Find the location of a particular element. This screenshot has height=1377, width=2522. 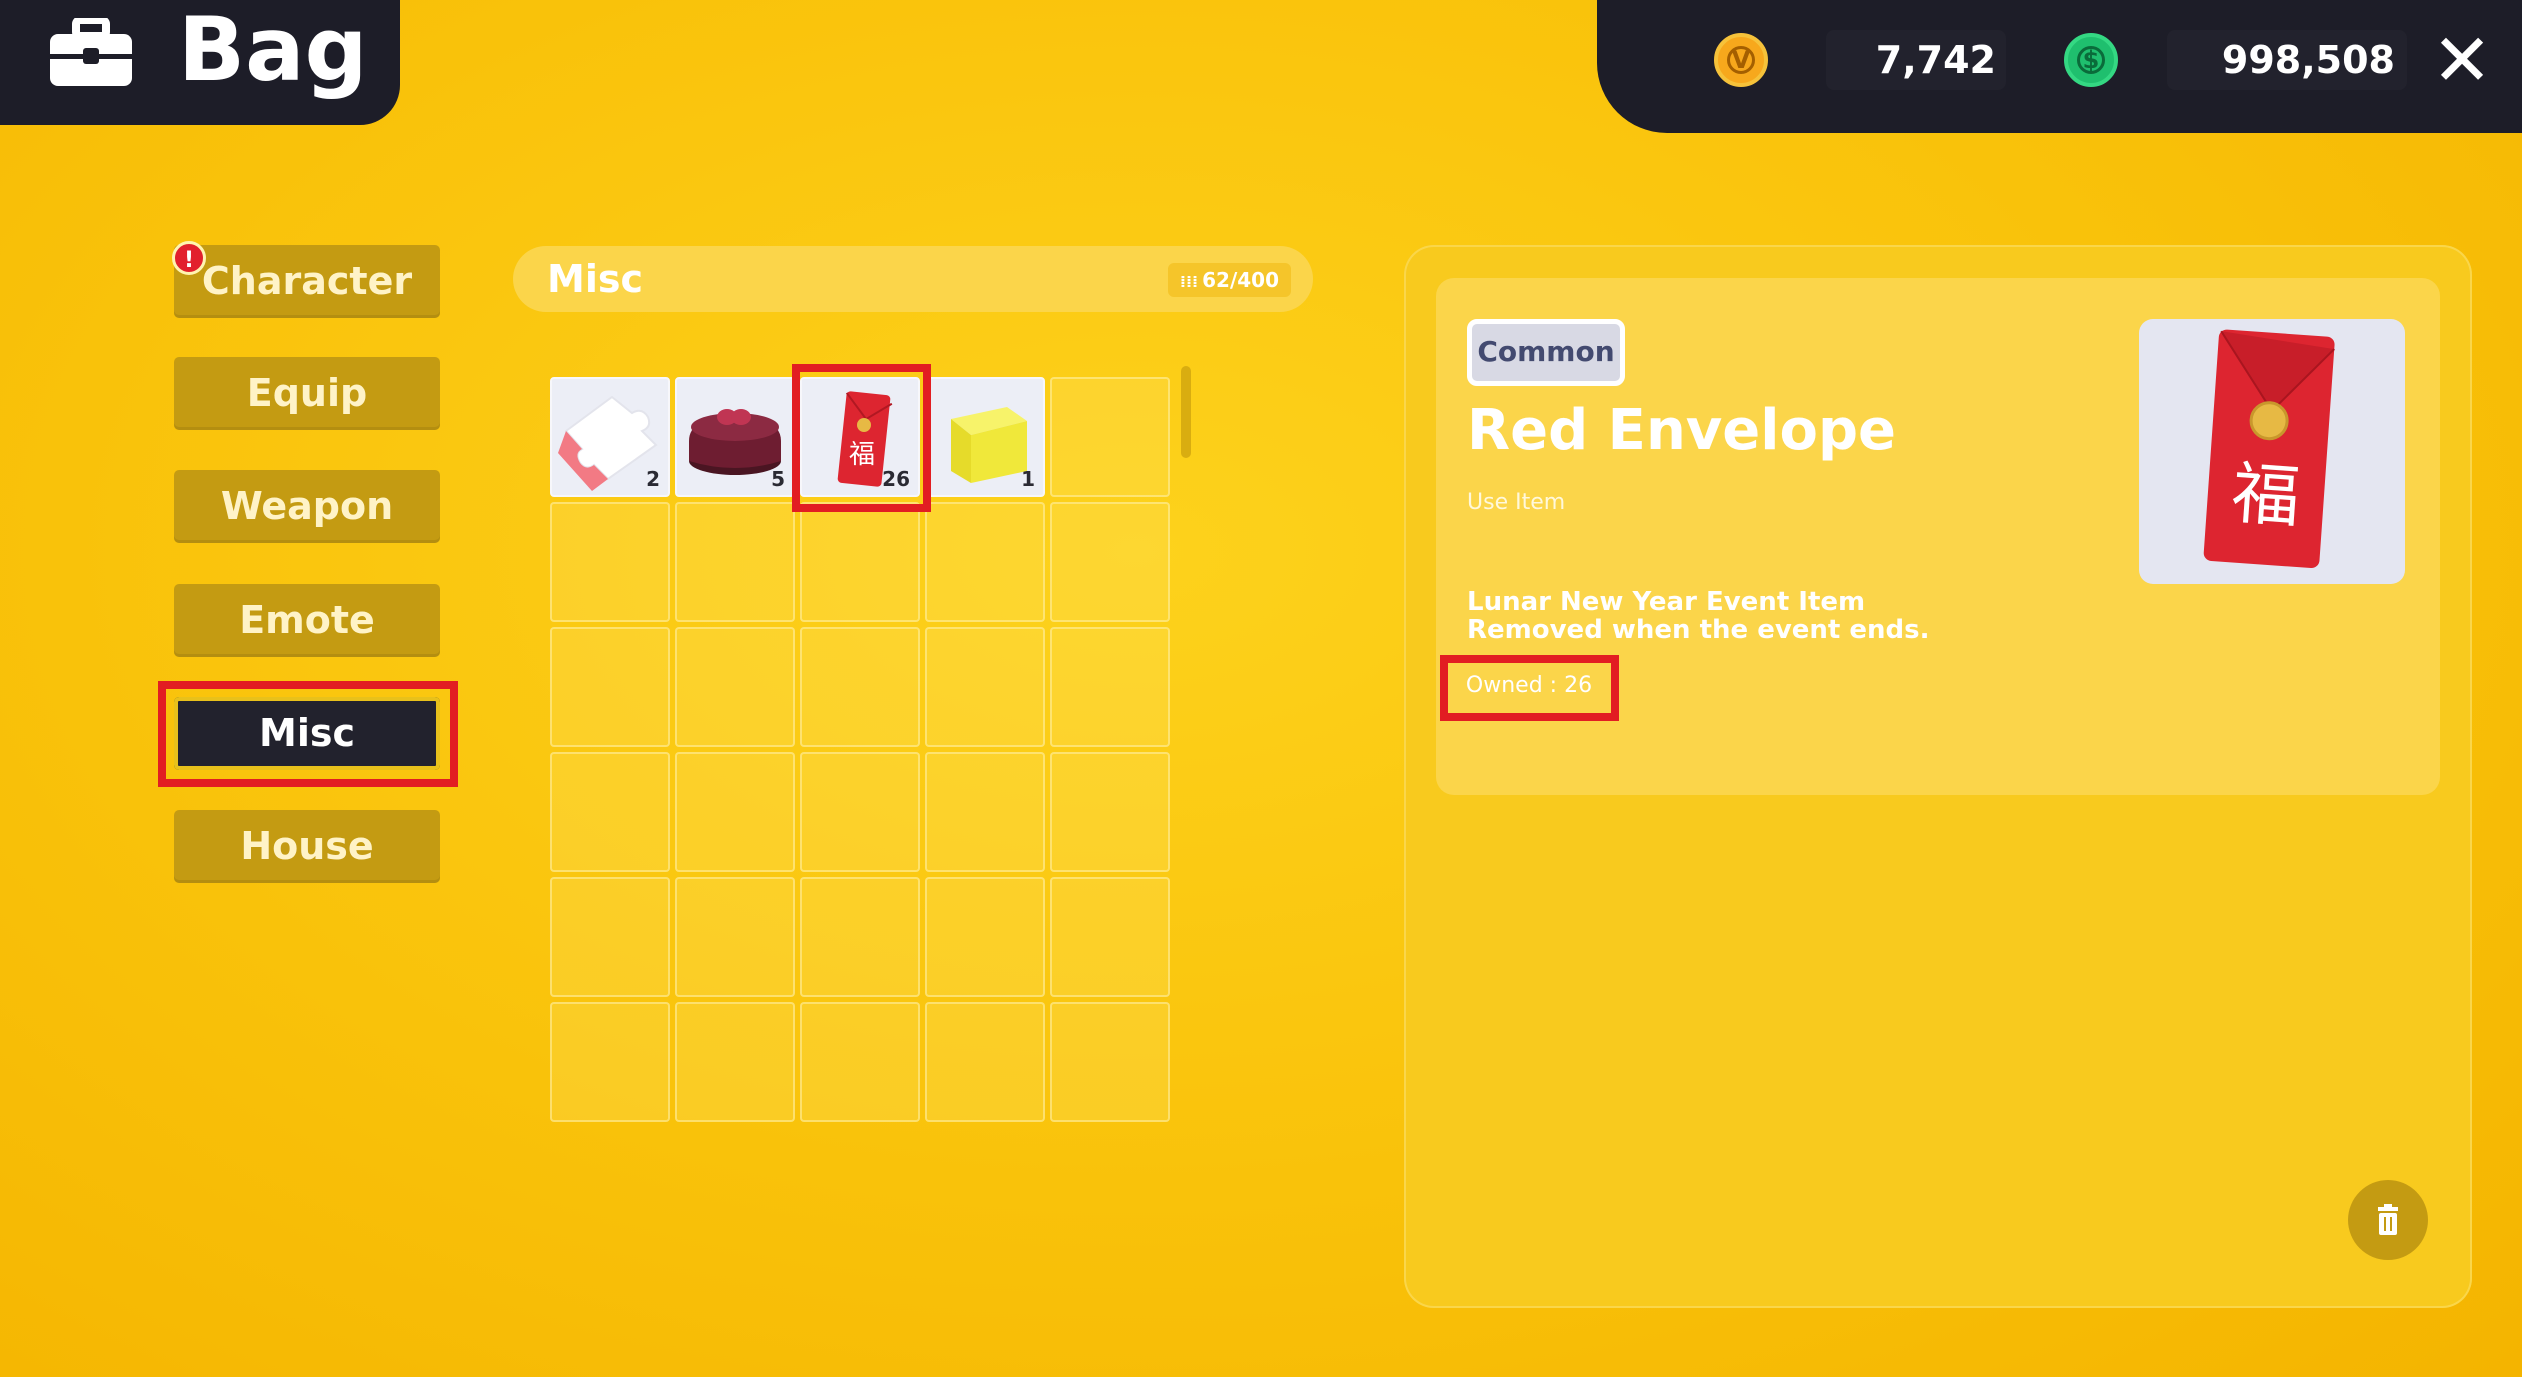

section-title: Misc is located at coordinates (595, 279).